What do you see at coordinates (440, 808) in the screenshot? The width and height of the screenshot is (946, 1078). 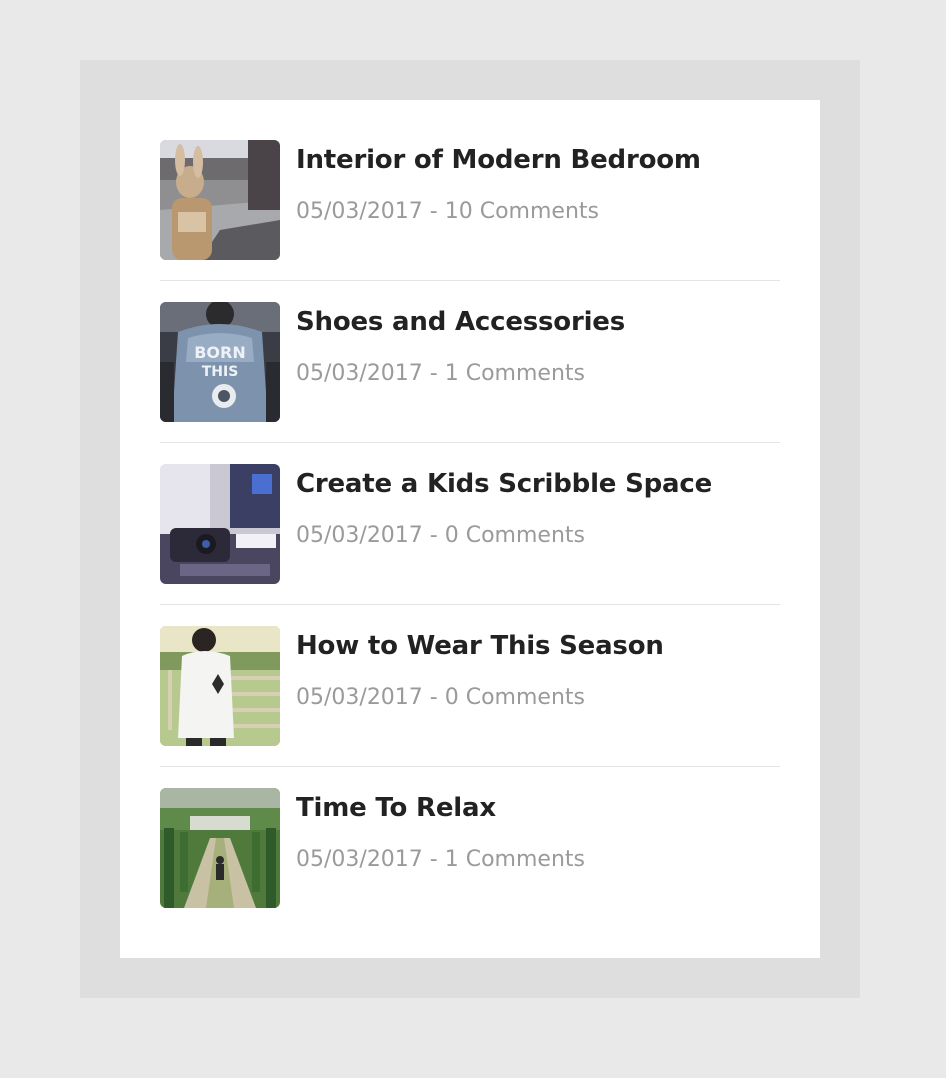 I see `post-title: Time To Relax` at bounding box center [440, 808].